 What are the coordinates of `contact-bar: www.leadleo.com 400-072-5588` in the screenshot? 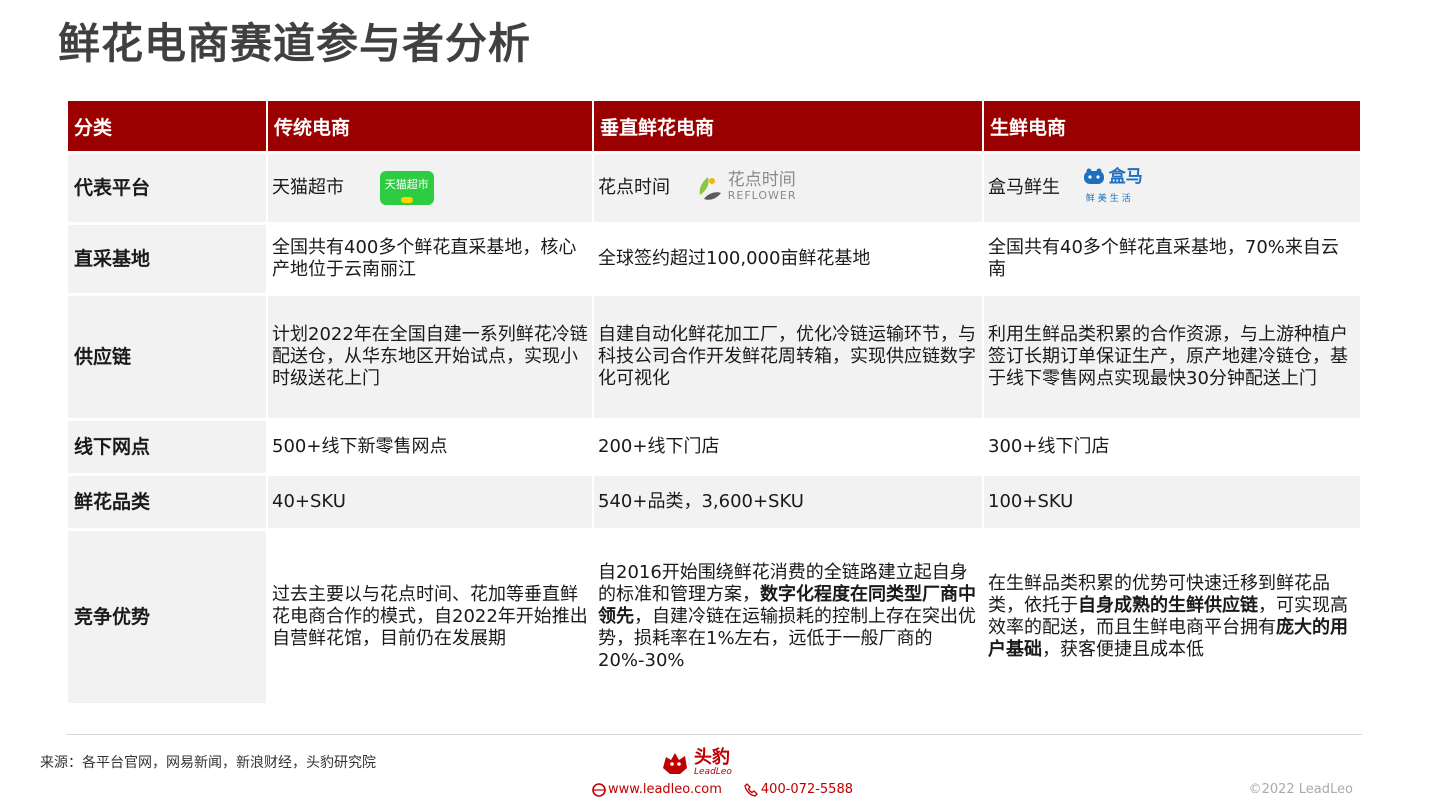 It's located at (722, 789).